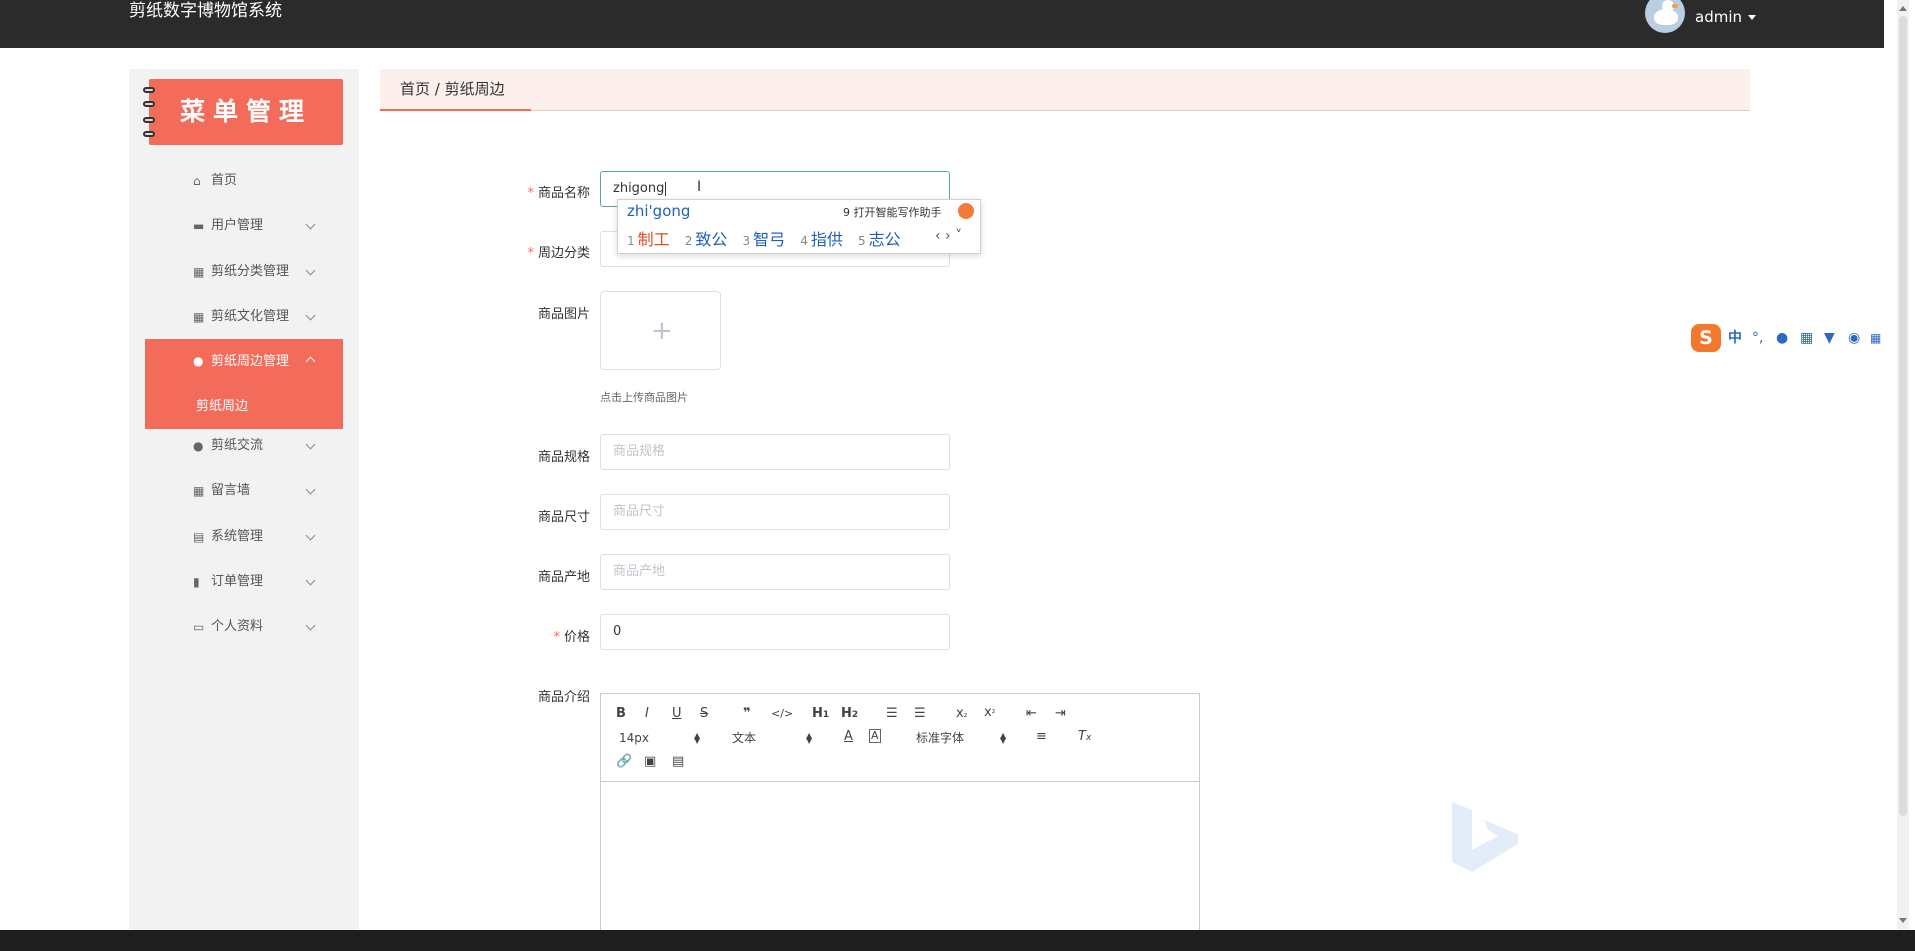 Image resolution: width=1915 pixels, height=951 pixels. What do you see at coordinates (648, 239) in the screenshot?
I see `ime-candidate: 1 制工` at bounding box center [648, 239].